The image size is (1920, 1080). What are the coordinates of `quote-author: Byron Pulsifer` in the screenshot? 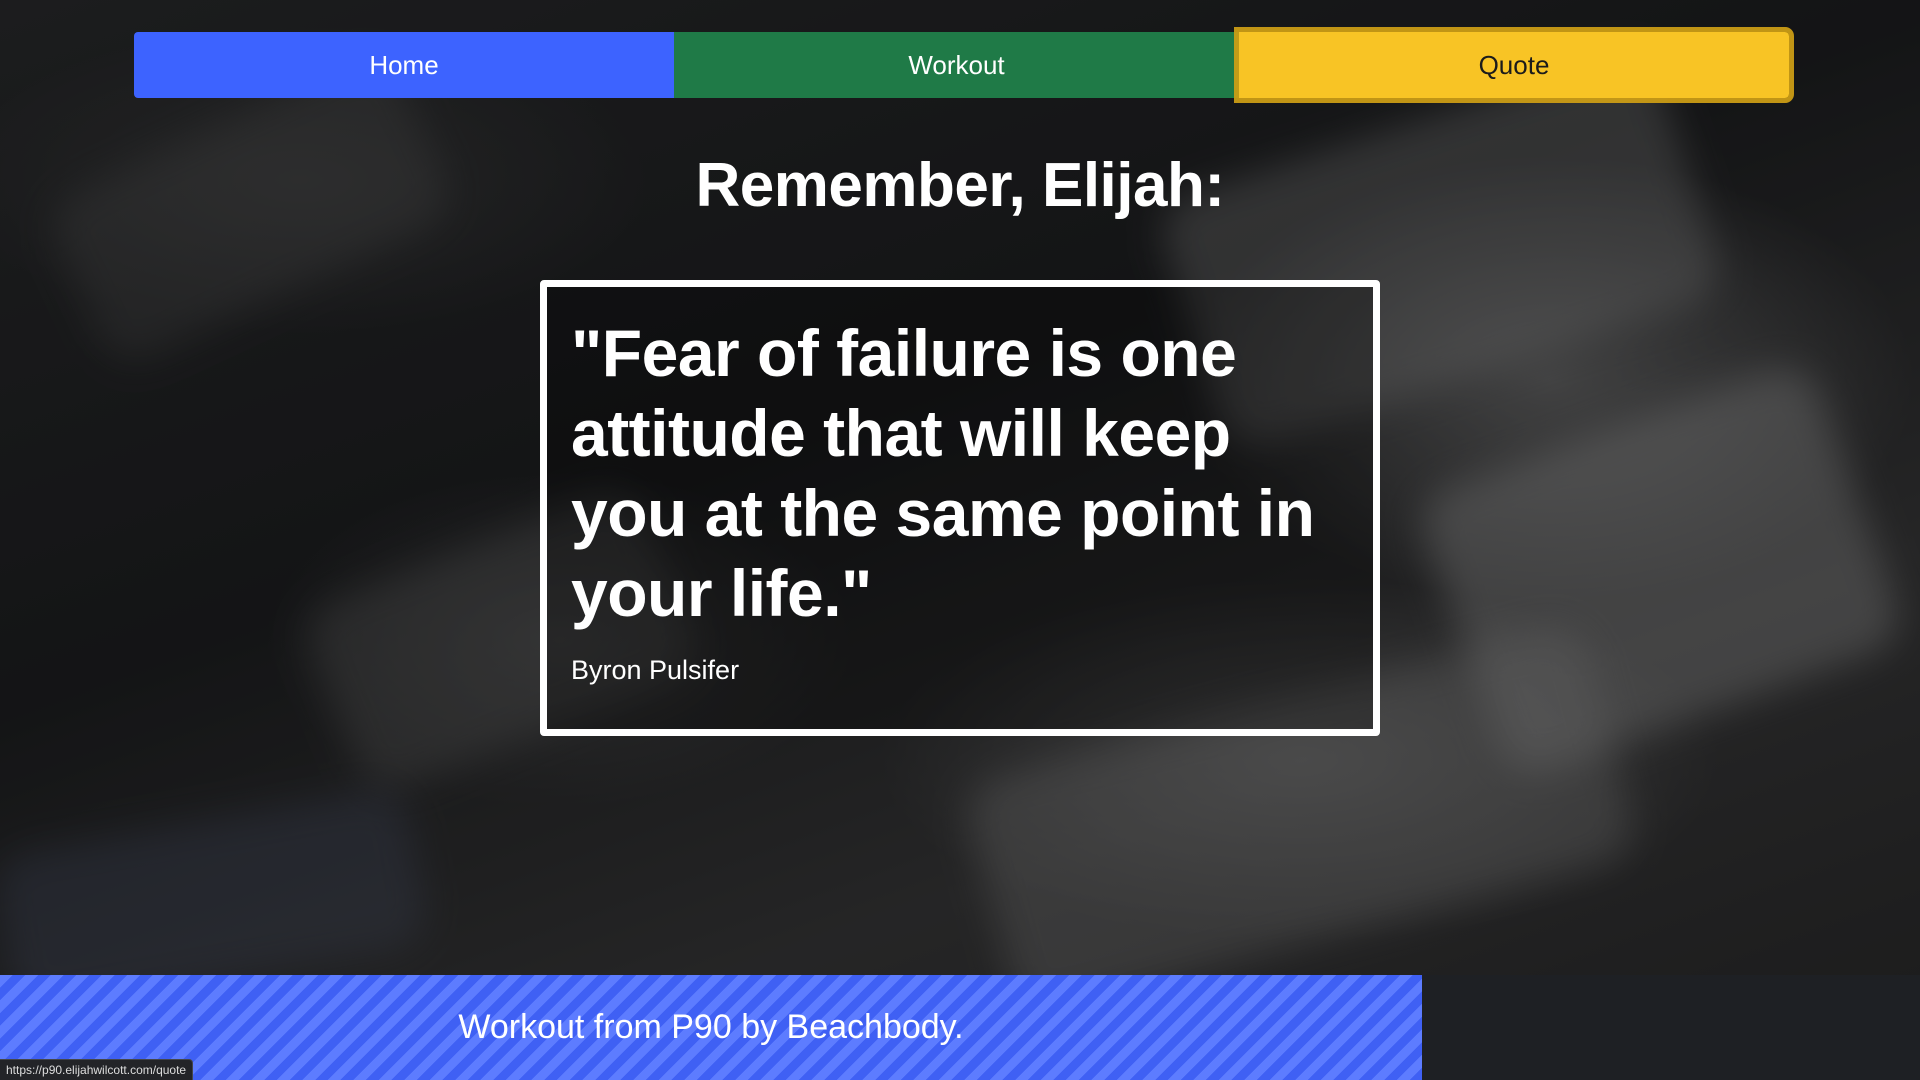 It's located at (655, 670).